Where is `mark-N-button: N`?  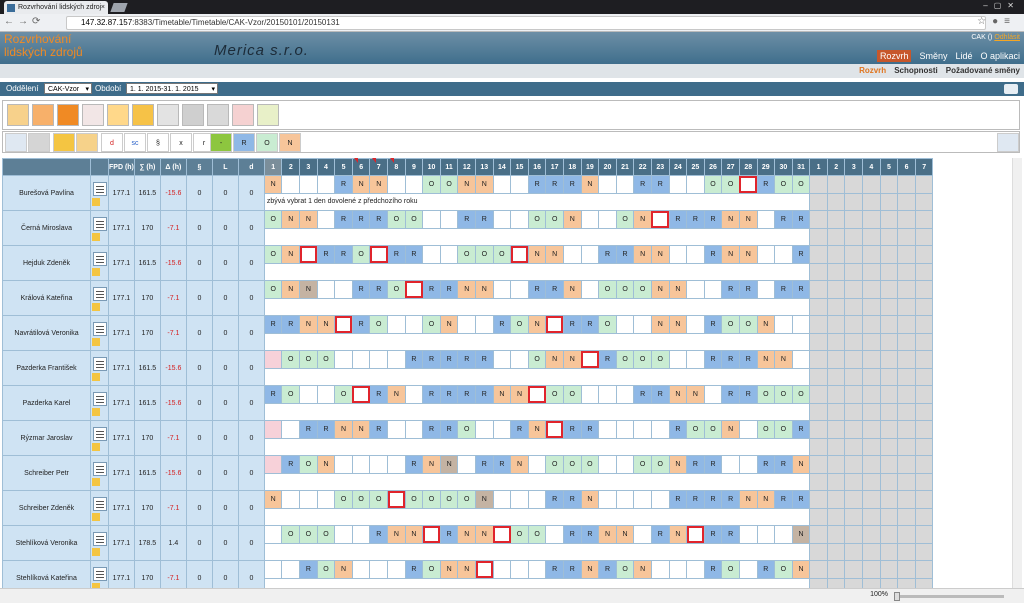 mark-N-button: N is located at coordinates (290, 142).